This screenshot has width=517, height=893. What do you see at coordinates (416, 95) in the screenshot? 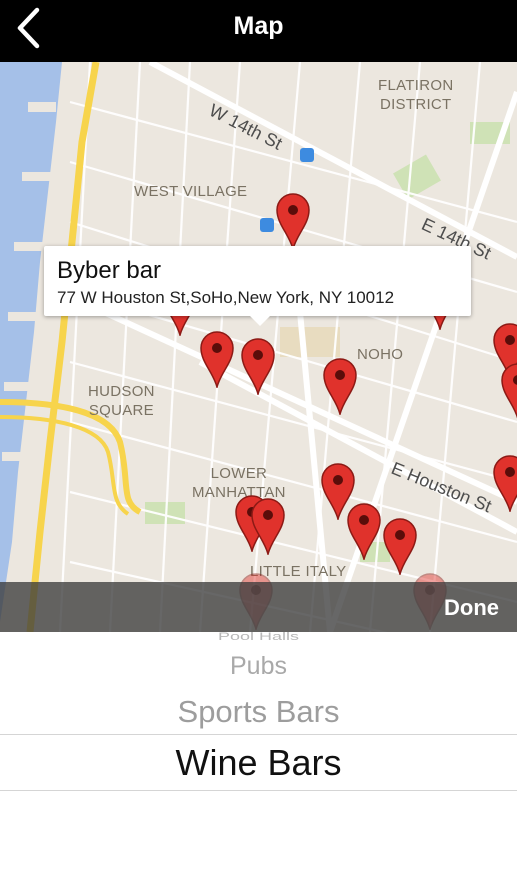
I see `area-label-flatiron: FLATIRON DISTRICT` at bounding box center [416, 95].